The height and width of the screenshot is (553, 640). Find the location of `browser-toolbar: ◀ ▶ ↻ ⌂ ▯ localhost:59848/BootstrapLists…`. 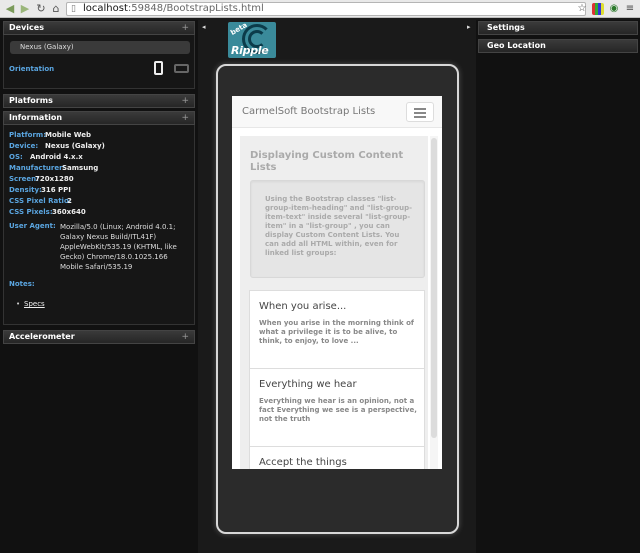

browser-toolbar: ◀ ▶ ↻ ⌂ ▯ localhost:59848/BootstrapLists… is located at coordinates (320, 9).